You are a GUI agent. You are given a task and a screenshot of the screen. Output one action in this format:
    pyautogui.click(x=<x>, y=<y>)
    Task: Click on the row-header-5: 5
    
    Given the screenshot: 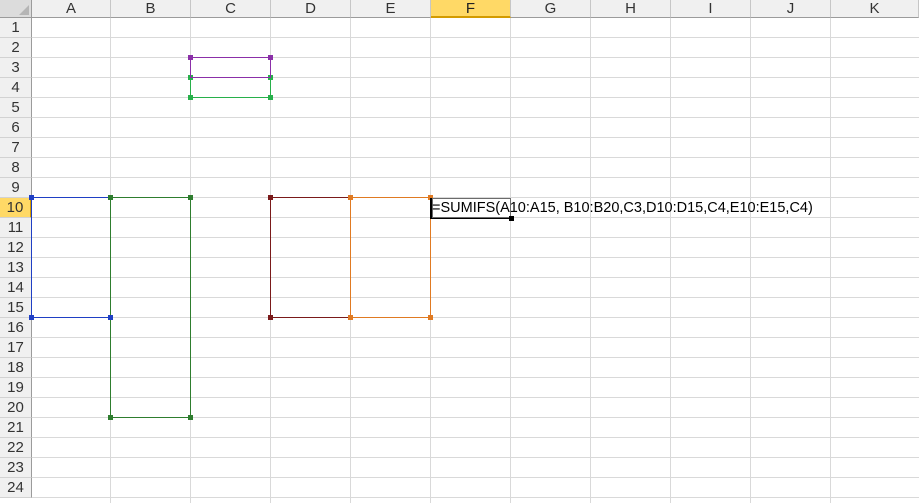 What is the action you would take?
    pyautogui.click(x=16, y=108)
    